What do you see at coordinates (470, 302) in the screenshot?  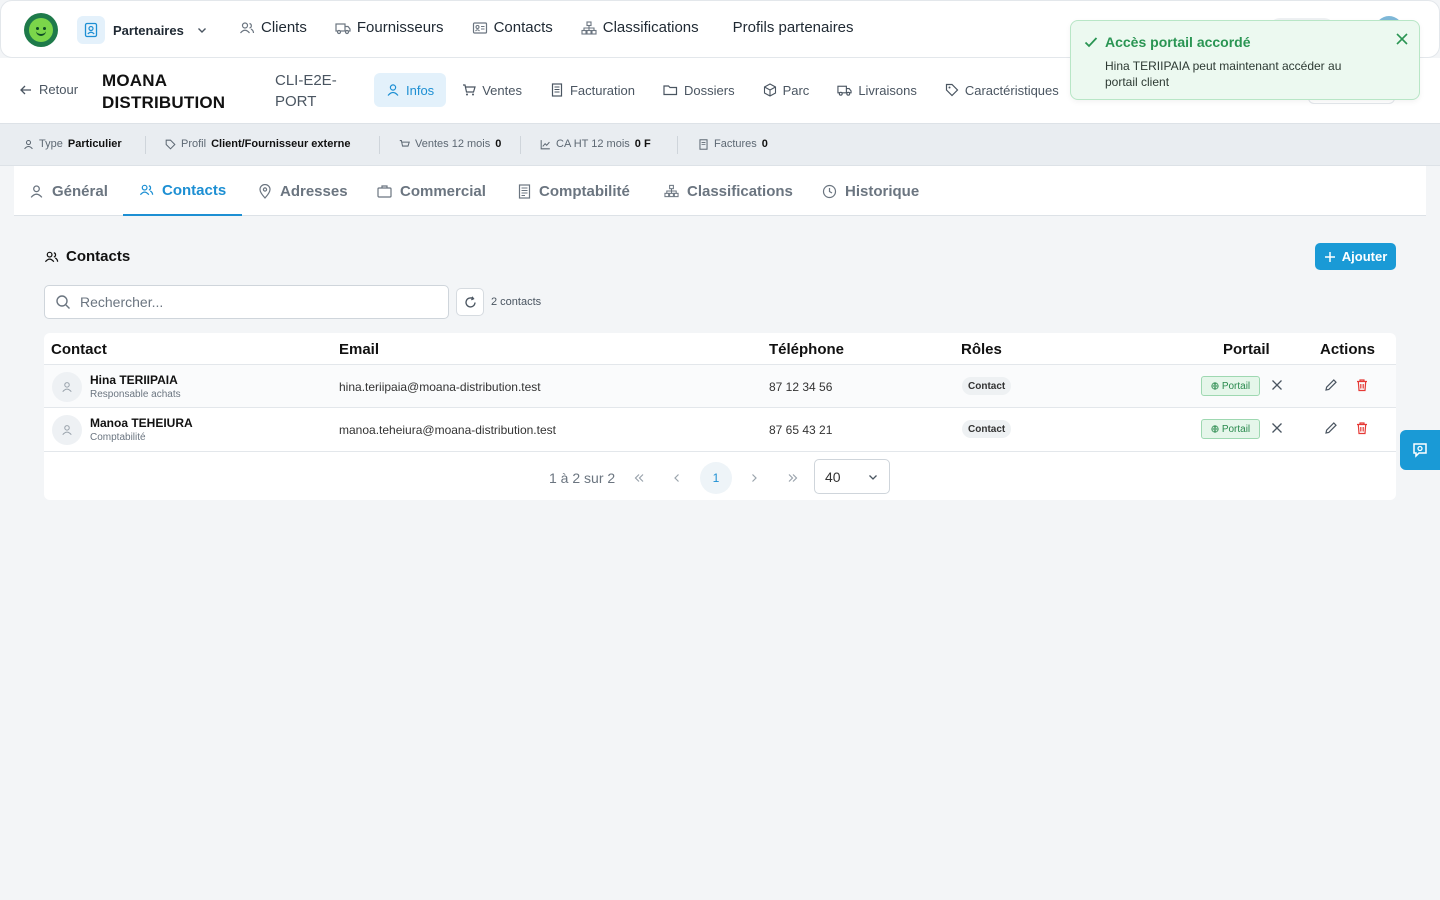 I see `refresh-button` at bounding box center [470, 302].